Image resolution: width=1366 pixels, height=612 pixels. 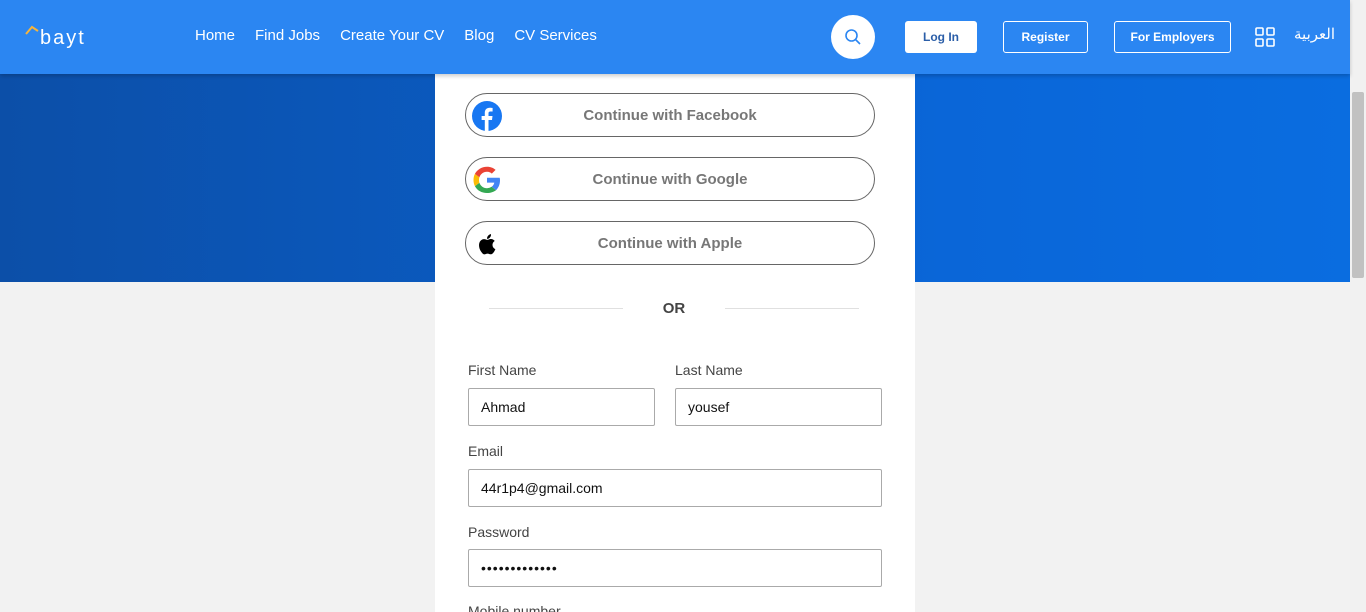 I want to click on search-button, so click(x=853, y=37).